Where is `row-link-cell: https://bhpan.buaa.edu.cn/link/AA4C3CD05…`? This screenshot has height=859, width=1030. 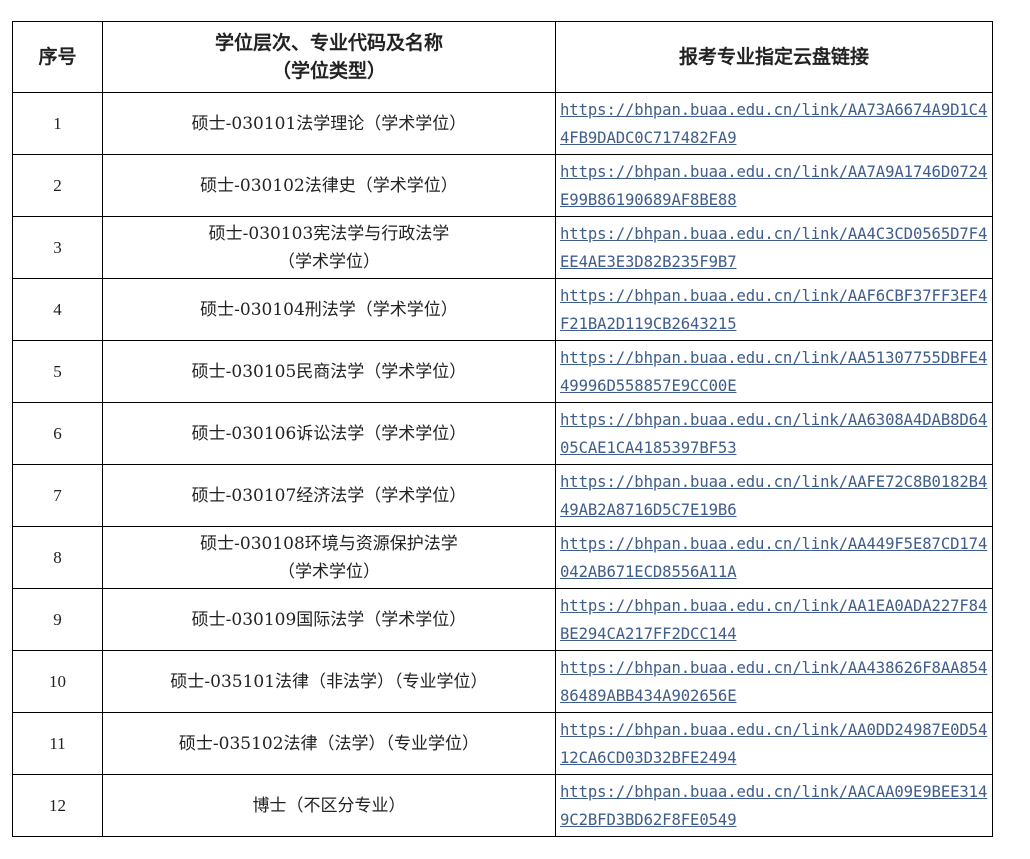 row-link-cell: https://bhpan.buaa.edu.cn/link/AA4C3CD05… is located at coordinates (774, 247).